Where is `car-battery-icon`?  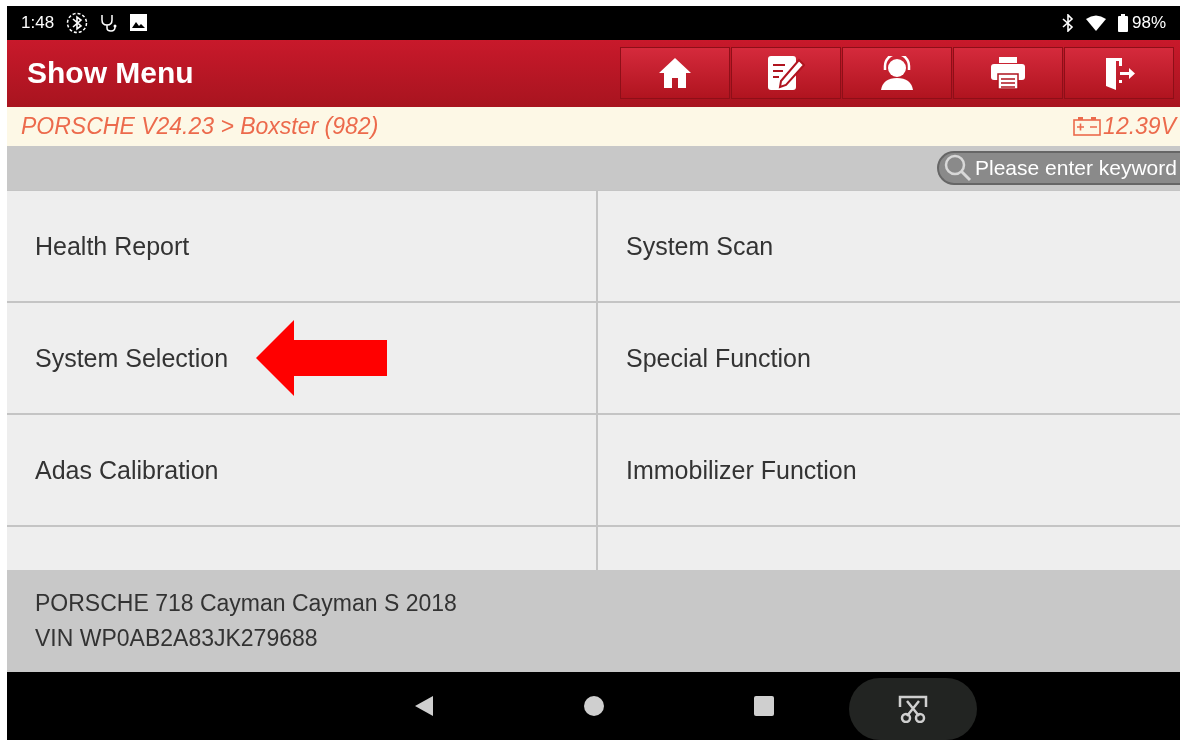
car-battery-icon is located at coordinates (1087, 126).